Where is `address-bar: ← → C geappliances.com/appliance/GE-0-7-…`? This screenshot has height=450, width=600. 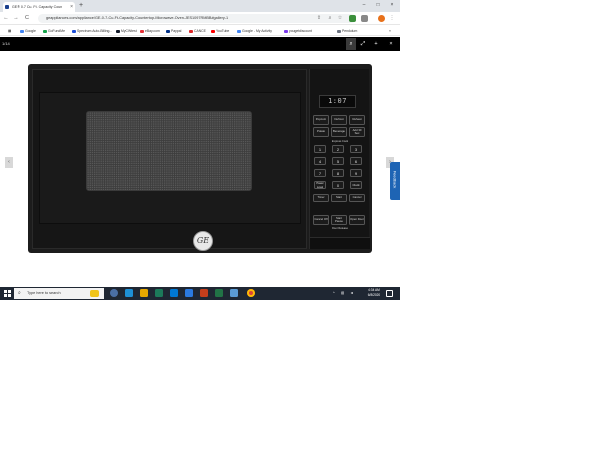 address-bar: ← → C geappliances.com/appliance/GE-0-7-… is located at coordinates (200, 18).